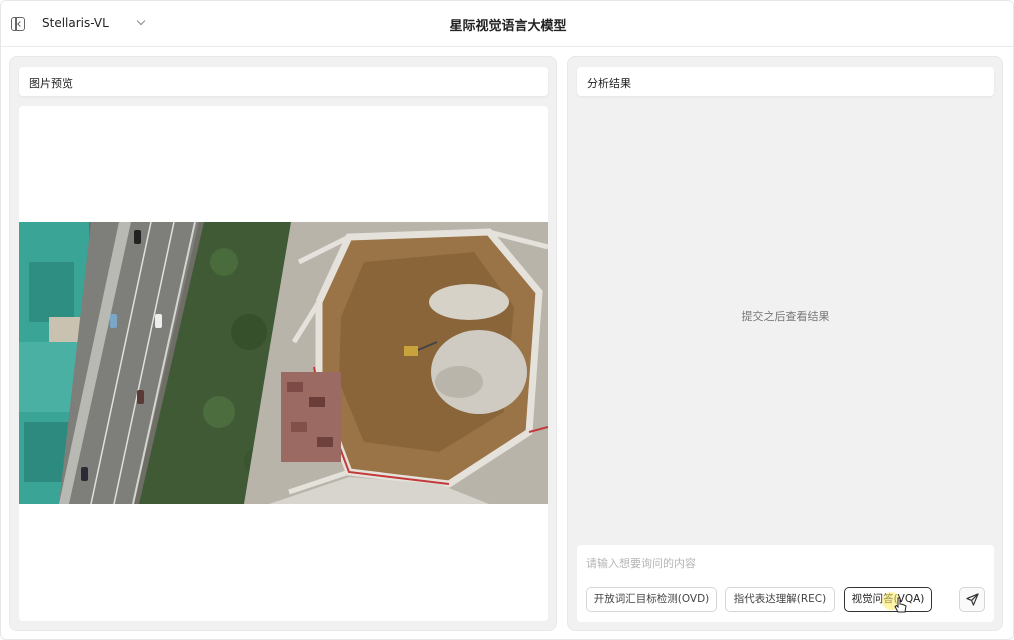 The width and height of the screenshot is (1014, 640). I want to click on top-bar: Stellaris-VL 星际视觉语言大模型, so click(507, 24).